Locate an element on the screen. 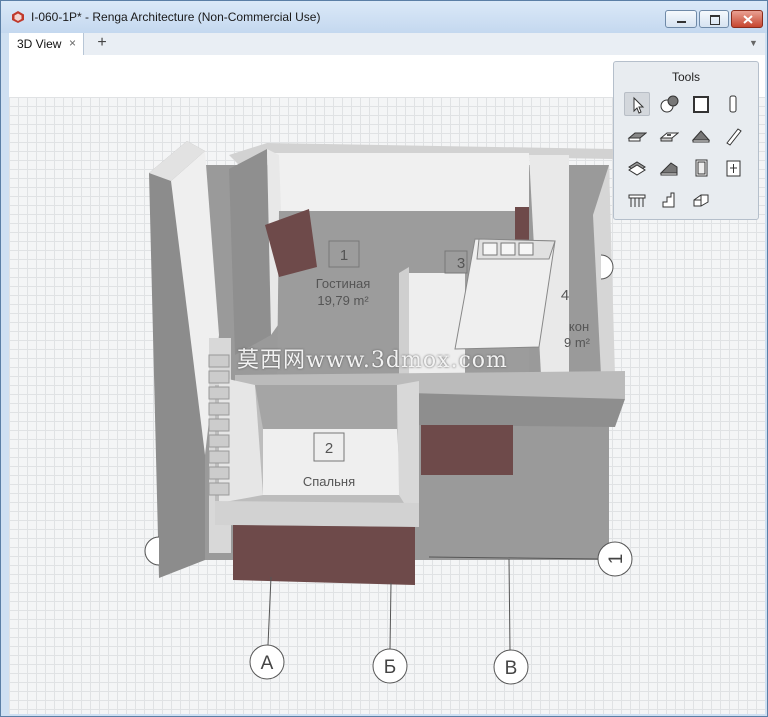 This screenshot has height=717, width=768. minimize-button is located at coordinates (681, 19).